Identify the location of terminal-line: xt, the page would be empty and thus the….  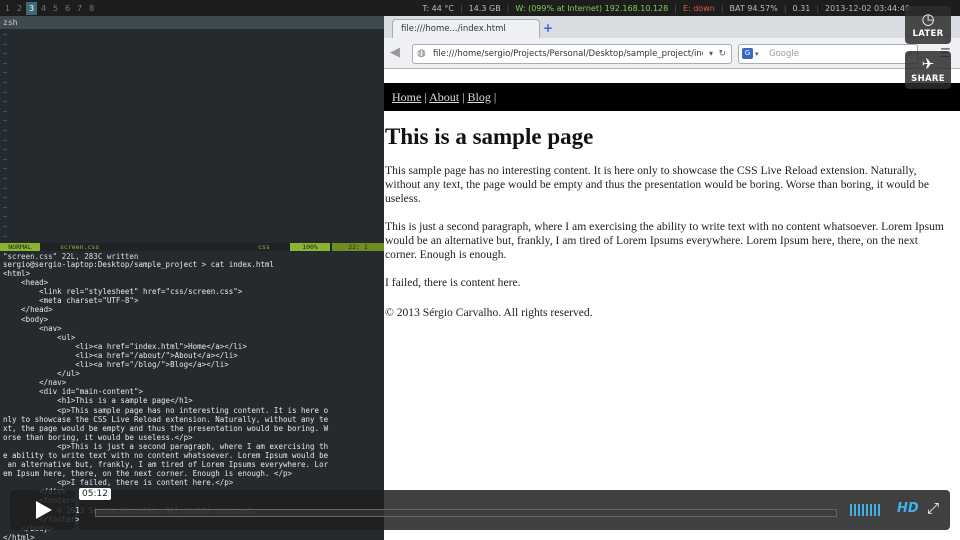
(166, 428).